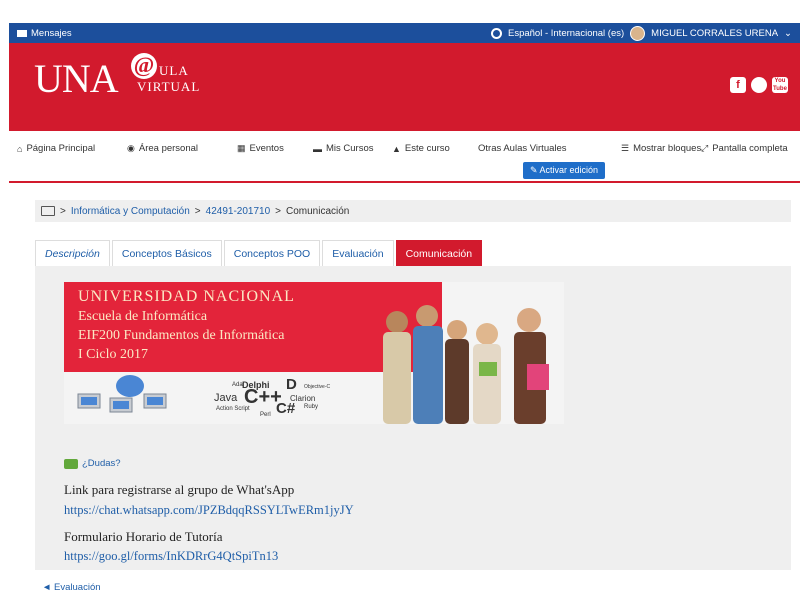  I want to click on nav-home: ⌂ Página Principal, so click(56, 148).